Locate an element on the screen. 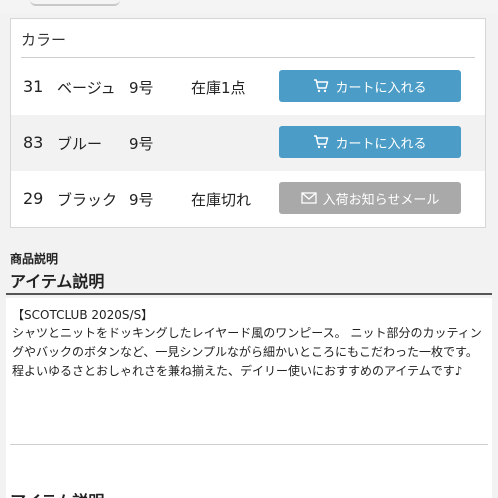  variant-code: 83 is located at coordinates (33, 142).